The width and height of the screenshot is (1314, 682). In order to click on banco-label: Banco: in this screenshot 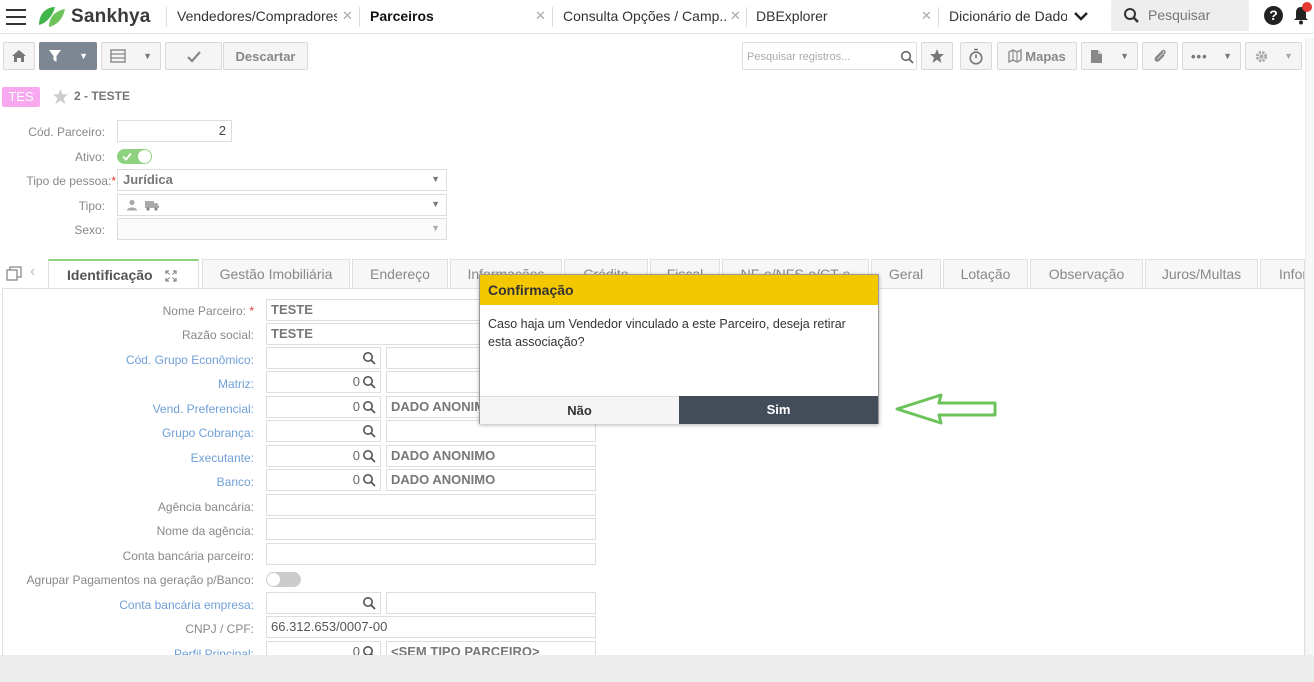, I will do `click(128, 482)`.